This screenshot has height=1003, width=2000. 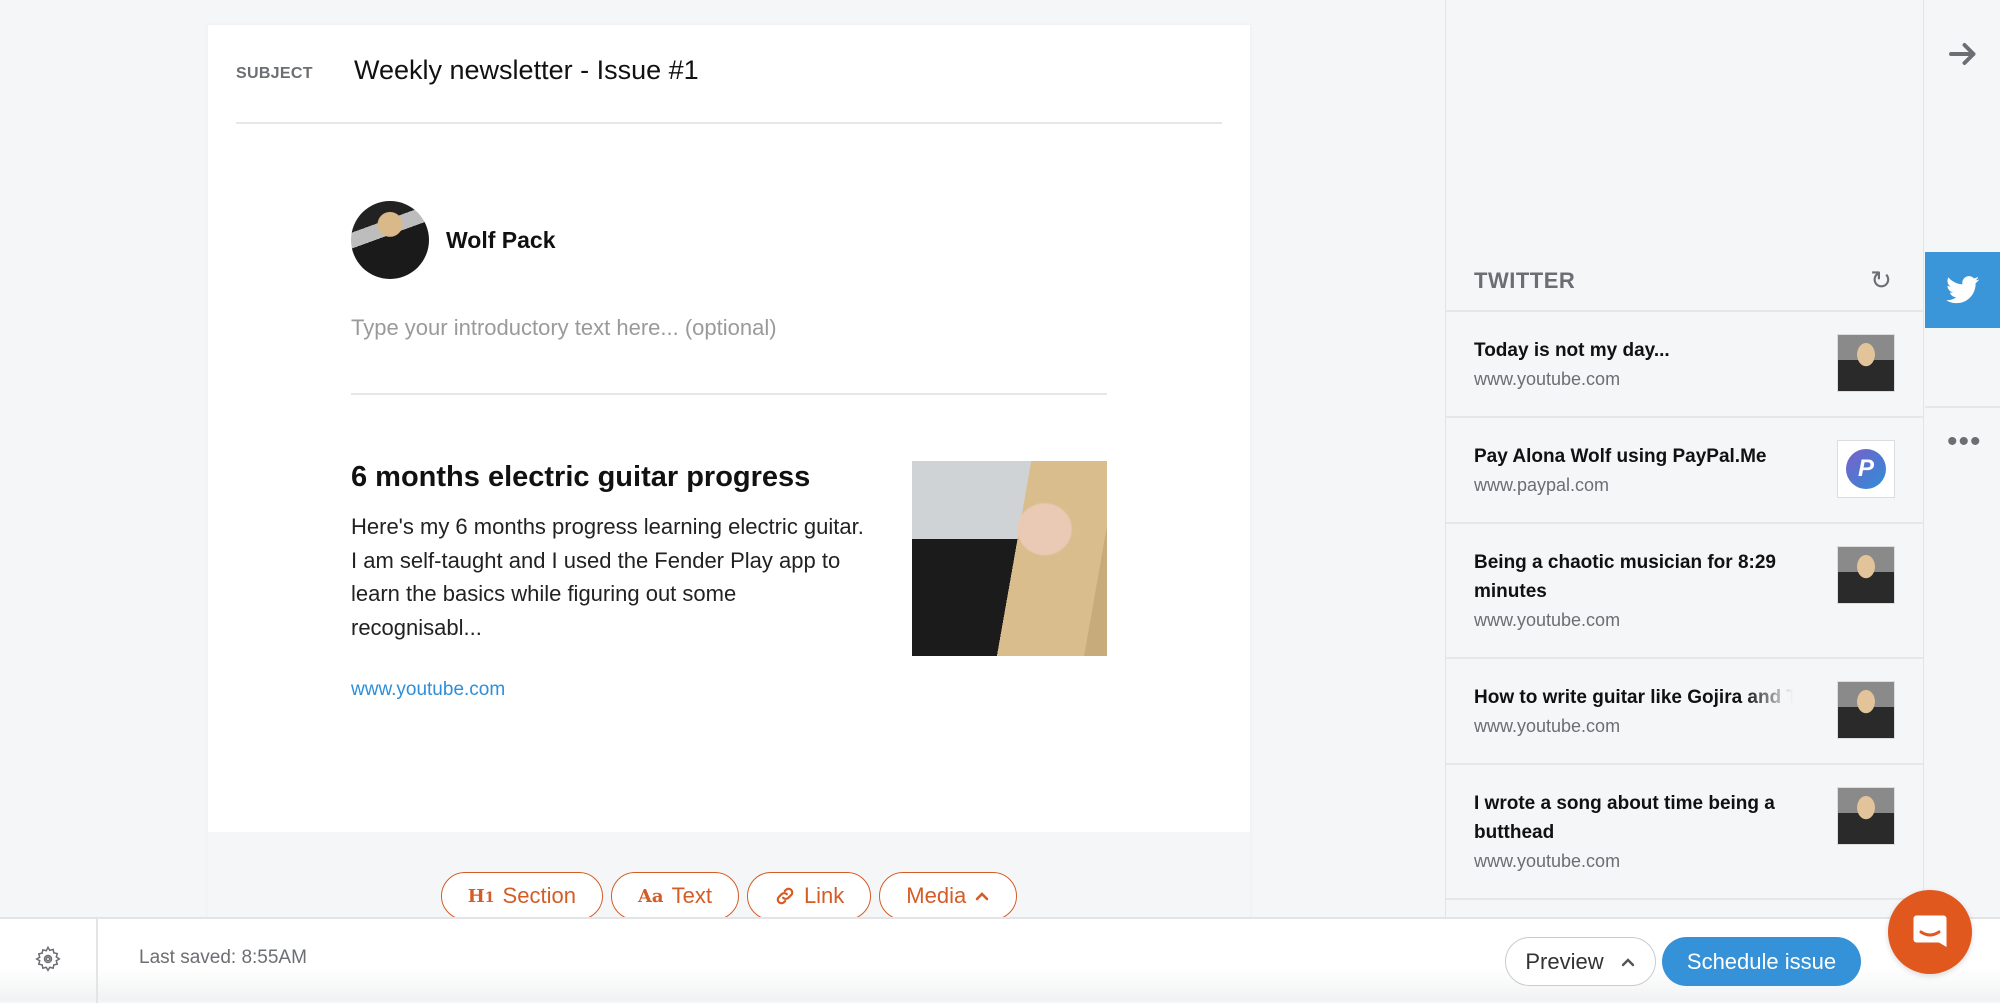 I want to click on schedule-issue-button: Schedule issue, so click(x=1761, y=961).